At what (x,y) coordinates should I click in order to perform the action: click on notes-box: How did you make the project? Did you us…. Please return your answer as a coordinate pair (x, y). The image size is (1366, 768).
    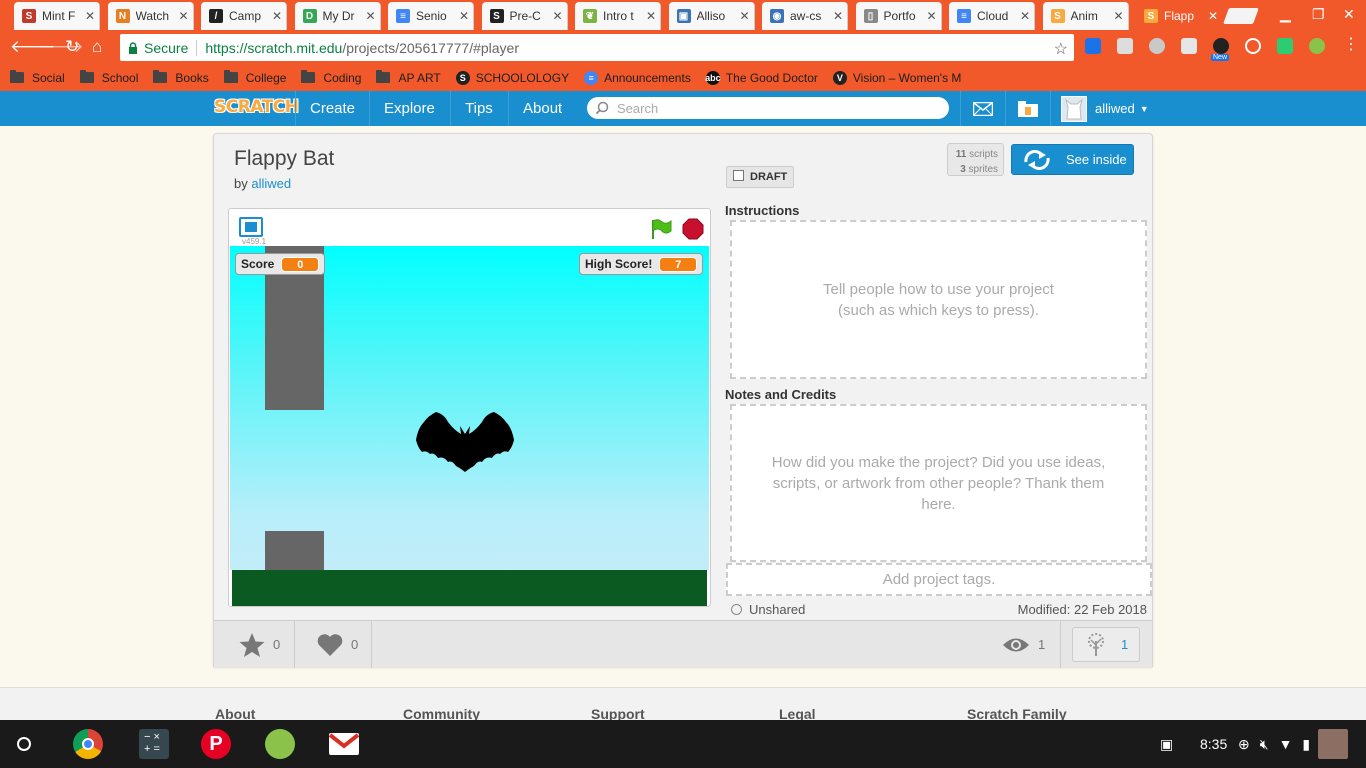
    Looking at the image, I should click on (938, 483).